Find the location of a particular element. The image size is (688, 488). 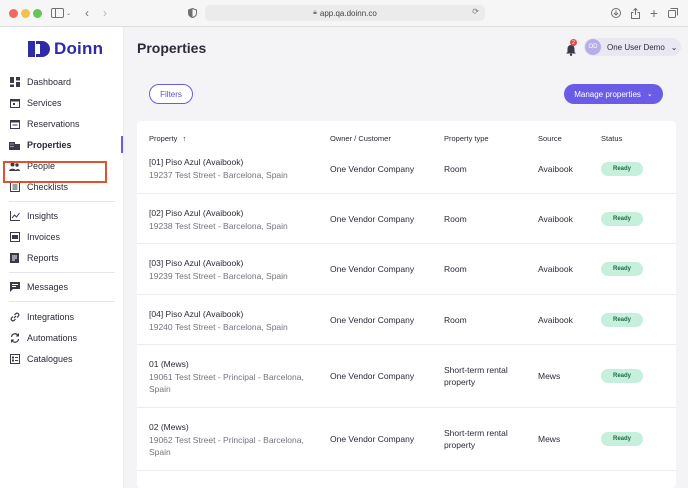

lock-icon: 🔒︎ is located at coordinates (315, 12).